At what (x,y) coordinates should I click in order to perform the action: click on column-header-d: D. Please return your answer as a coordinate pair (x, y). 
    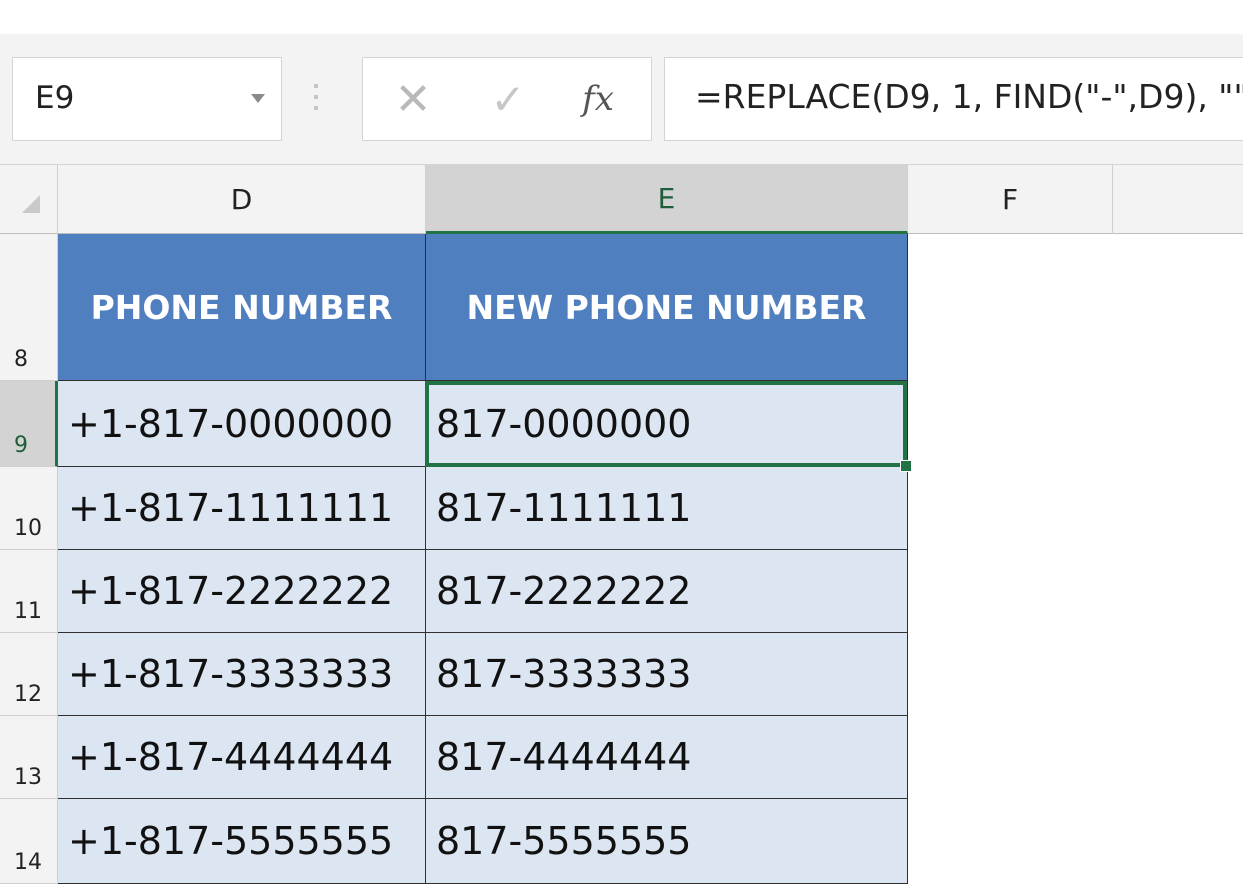
    Looking at the image, I should click on (242, 199).